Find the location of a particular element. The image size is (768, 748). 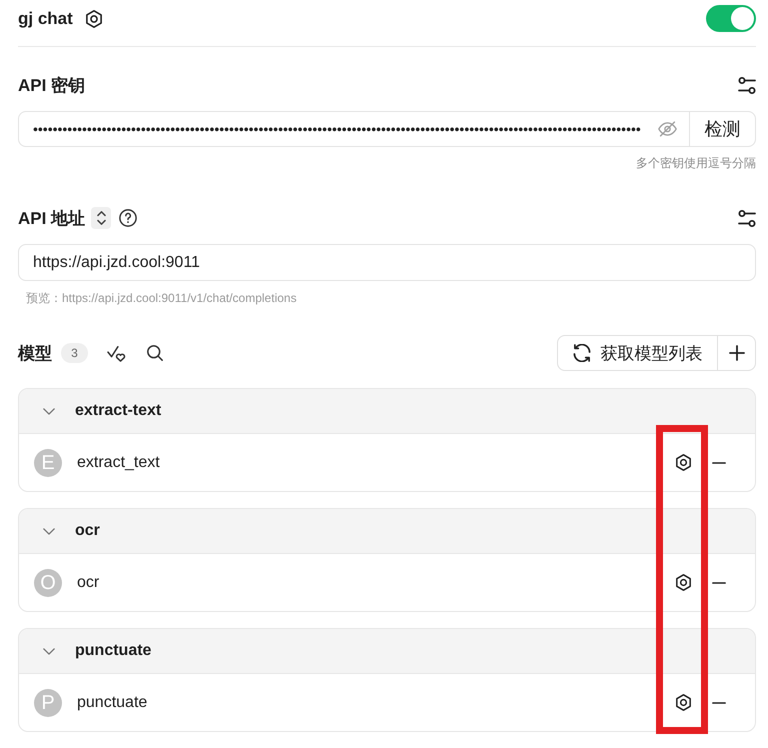

model-name: extract_text is located at coordinates (118, 463).